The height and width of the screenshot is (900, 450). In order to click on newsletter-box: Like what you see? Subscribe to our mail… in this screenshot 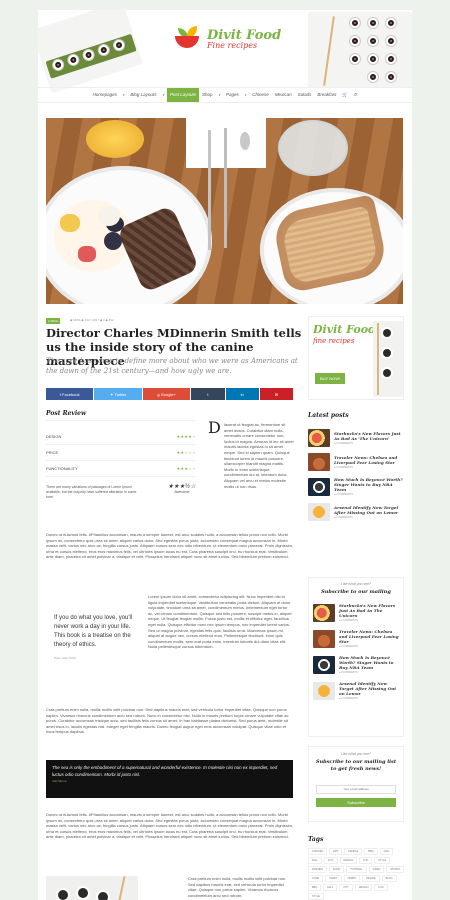, I will do `click(356, 784)`.